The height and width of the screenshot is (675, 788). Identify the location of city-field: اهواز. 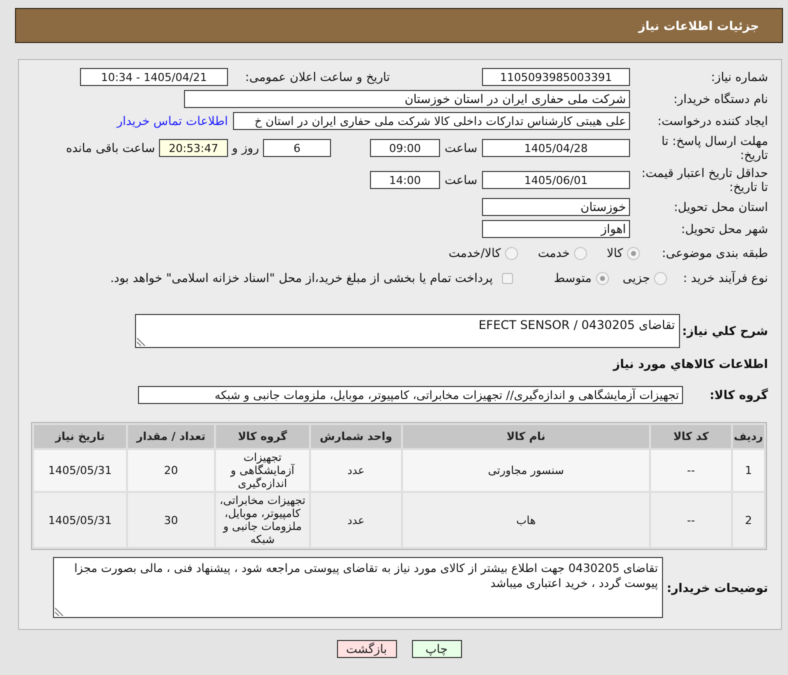
(556, 229).